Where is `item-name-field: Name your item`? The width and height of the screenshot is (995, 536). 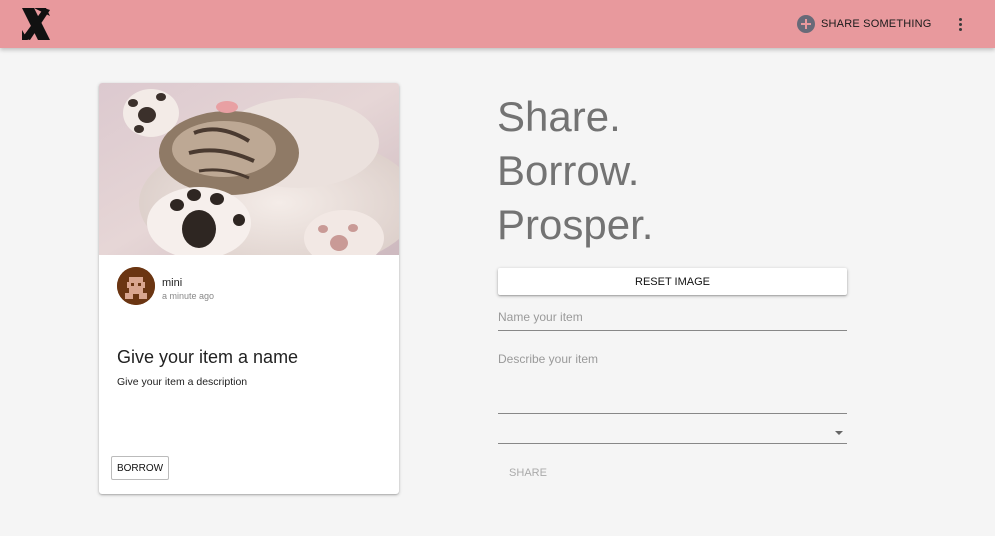
item-name-field: Name your item is located at coordinates (672, 320).